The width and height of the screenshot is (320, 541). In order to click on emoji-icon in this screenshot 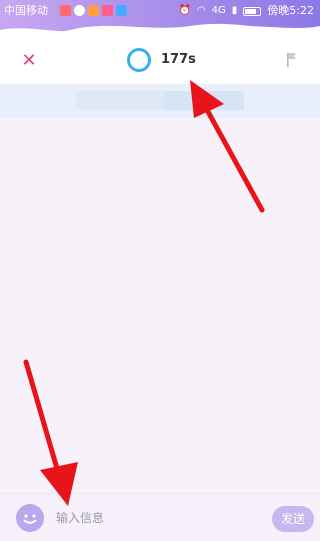, I will do `click(30, 519)`.